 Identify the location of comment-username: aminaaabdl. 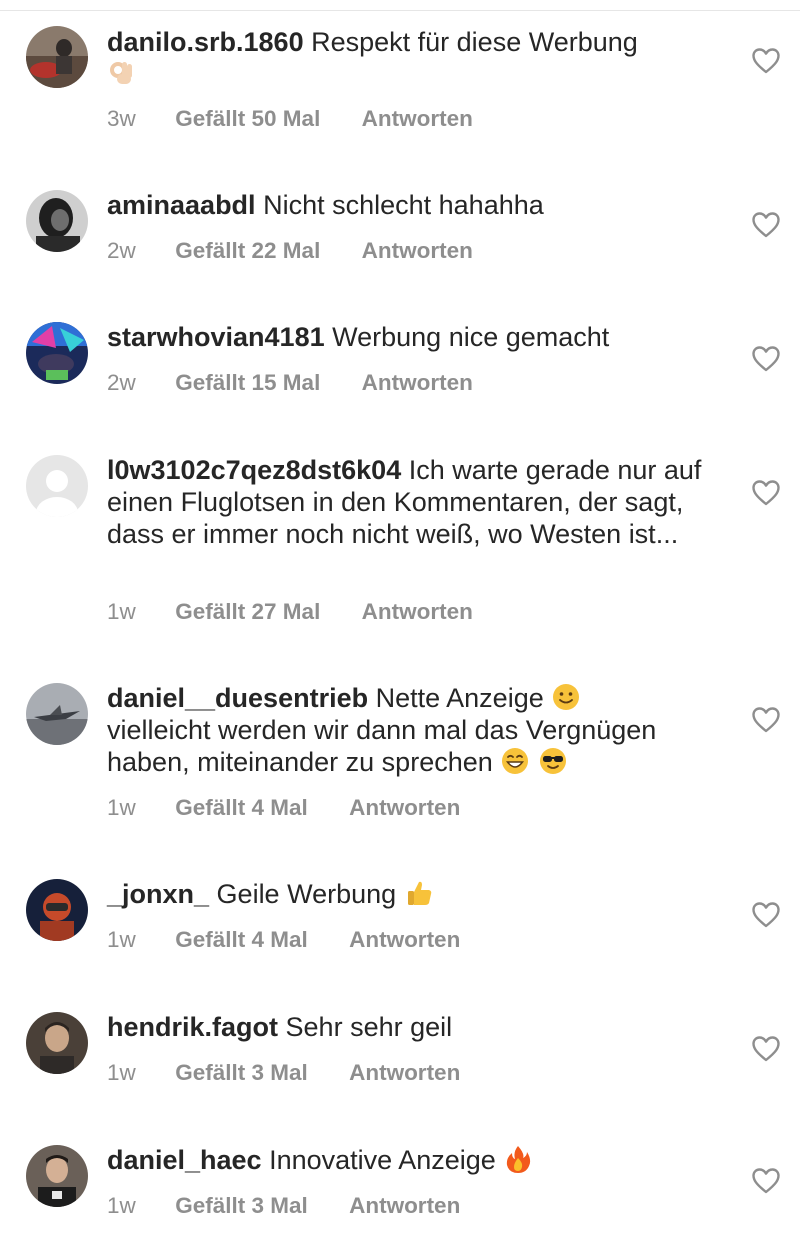
(181, 205).